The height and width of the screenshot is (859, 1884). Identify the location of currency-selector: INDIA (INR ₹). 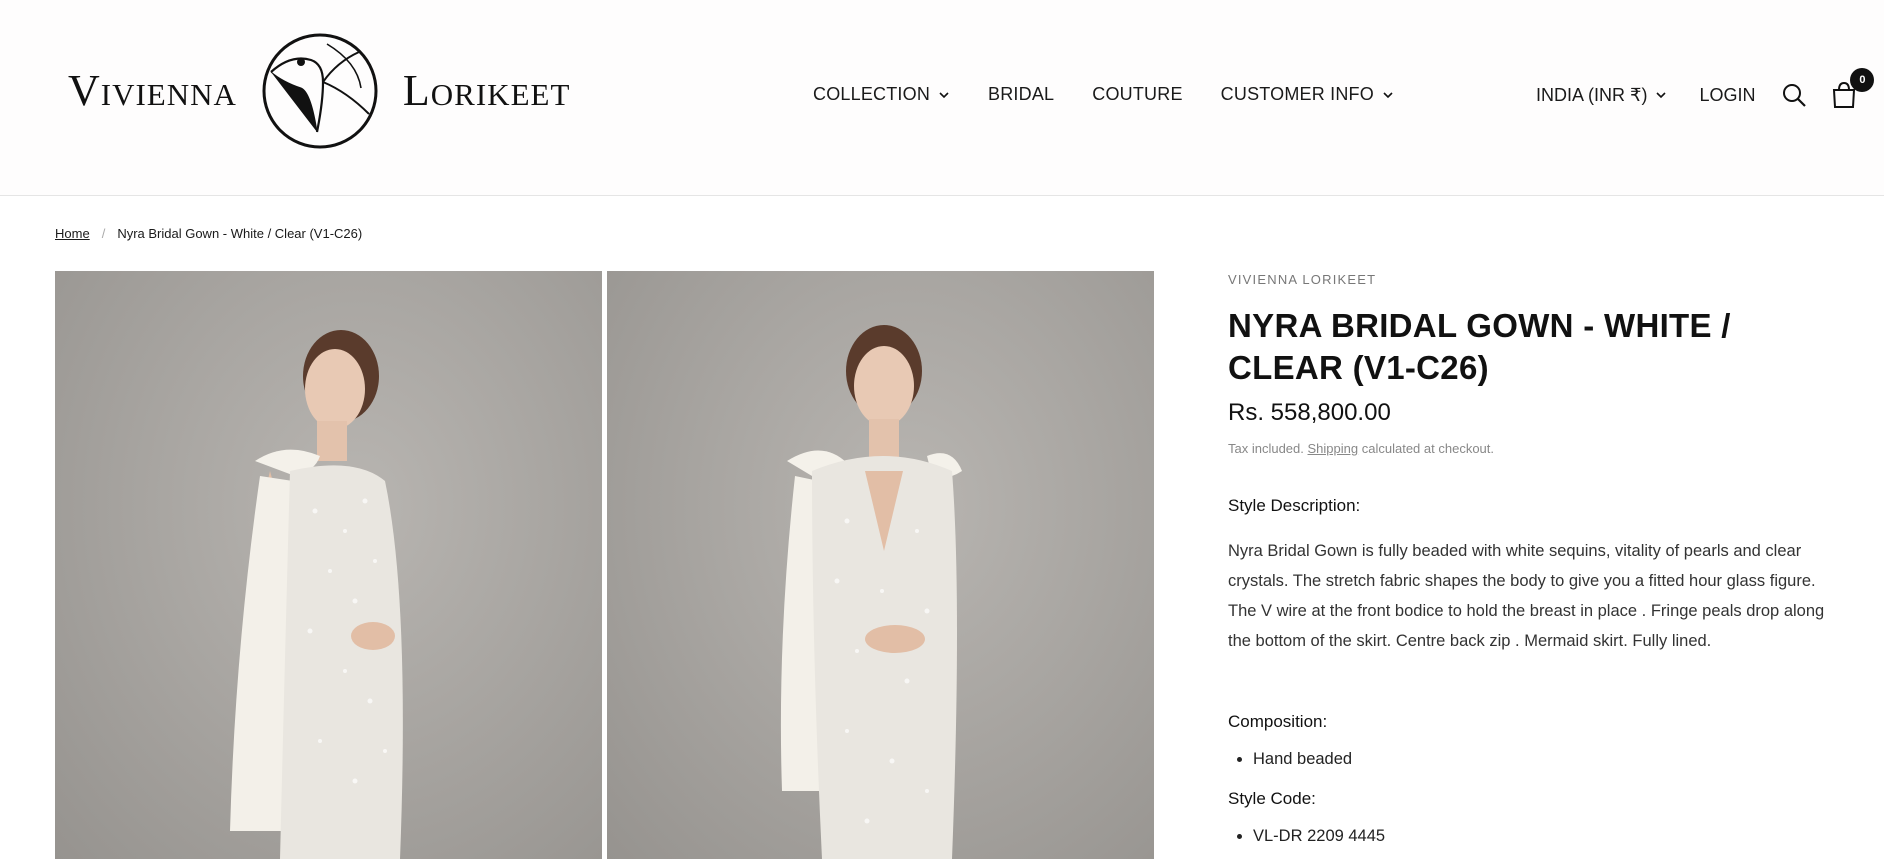
(1601, 95).